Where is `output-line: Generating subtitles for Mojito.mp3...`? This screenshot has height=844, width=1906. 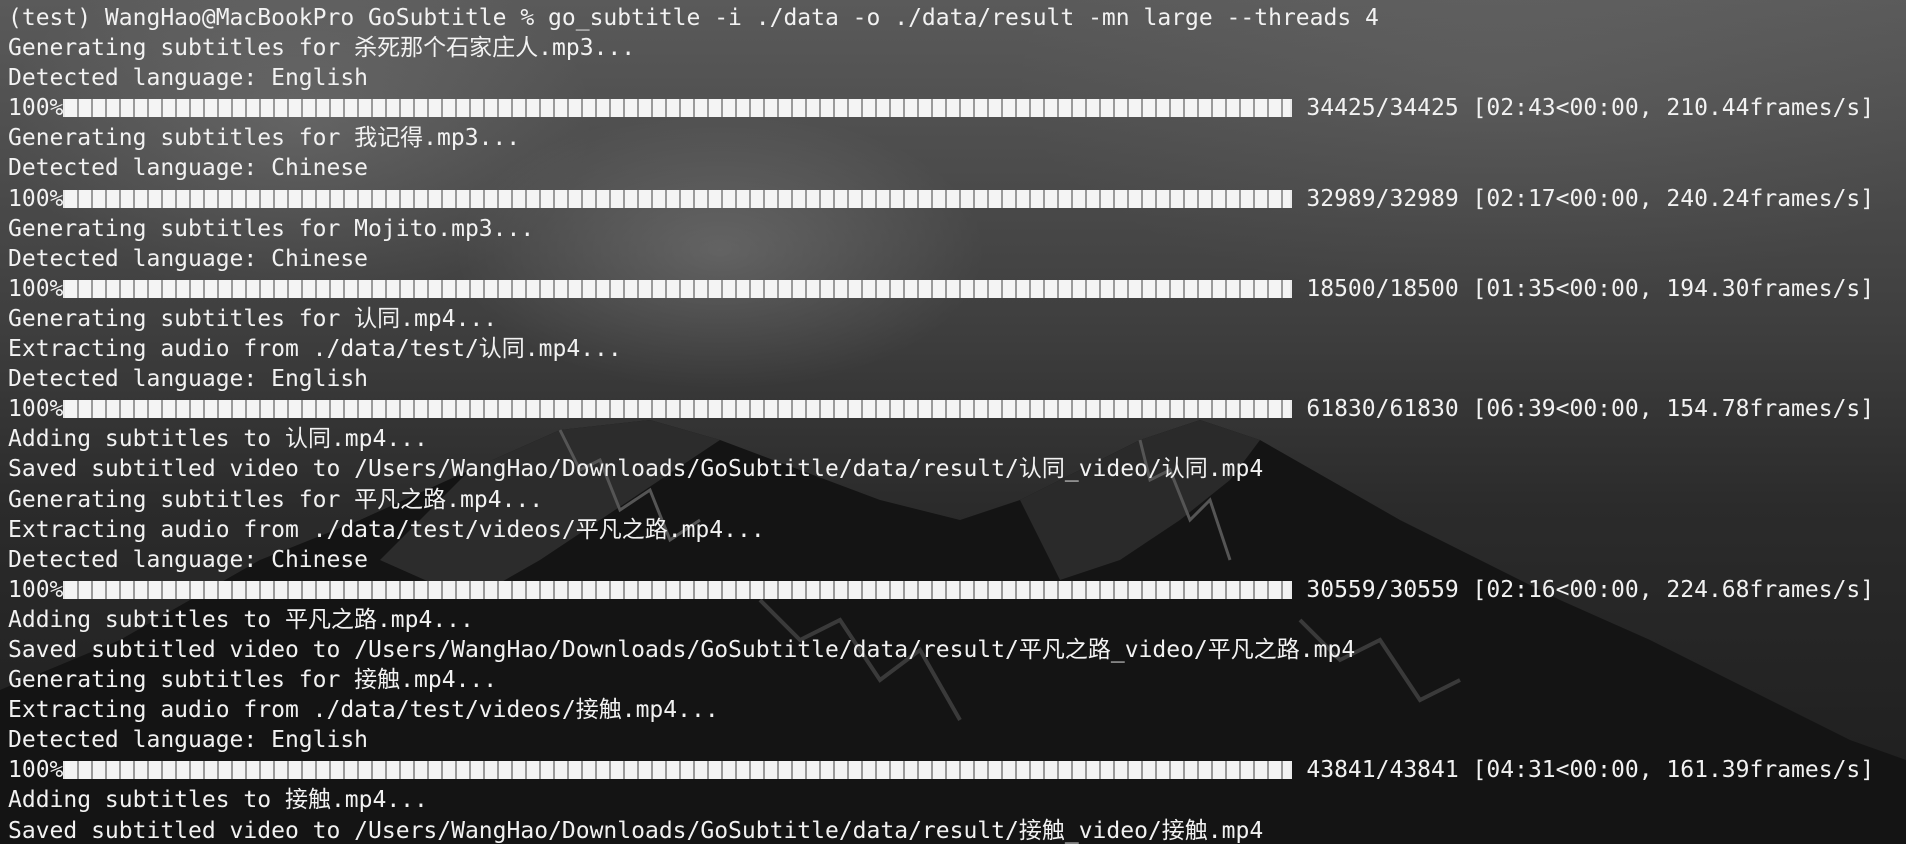
output-line: Generating subtitles for Mojito.mp3... is located at coordinates (271, 228).